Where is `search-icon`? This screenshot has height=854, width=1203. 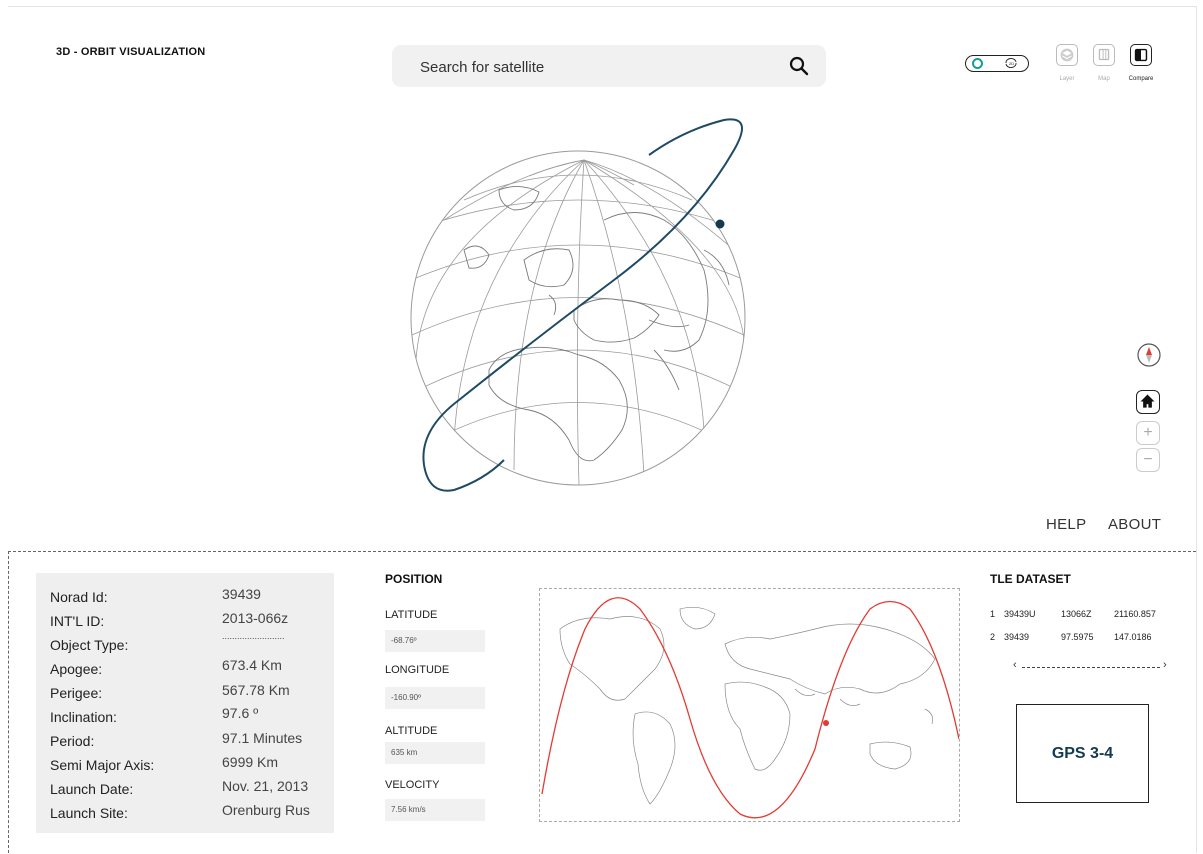 search-icon is located at coordinates (799, 66).